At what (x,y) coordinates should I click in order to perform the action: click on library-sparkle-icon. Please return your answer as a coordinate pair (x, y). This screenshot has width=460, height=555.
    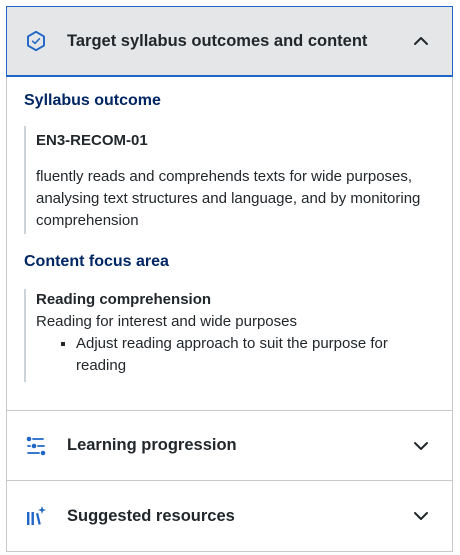
    Looking at the image, I should click on (36, 516).